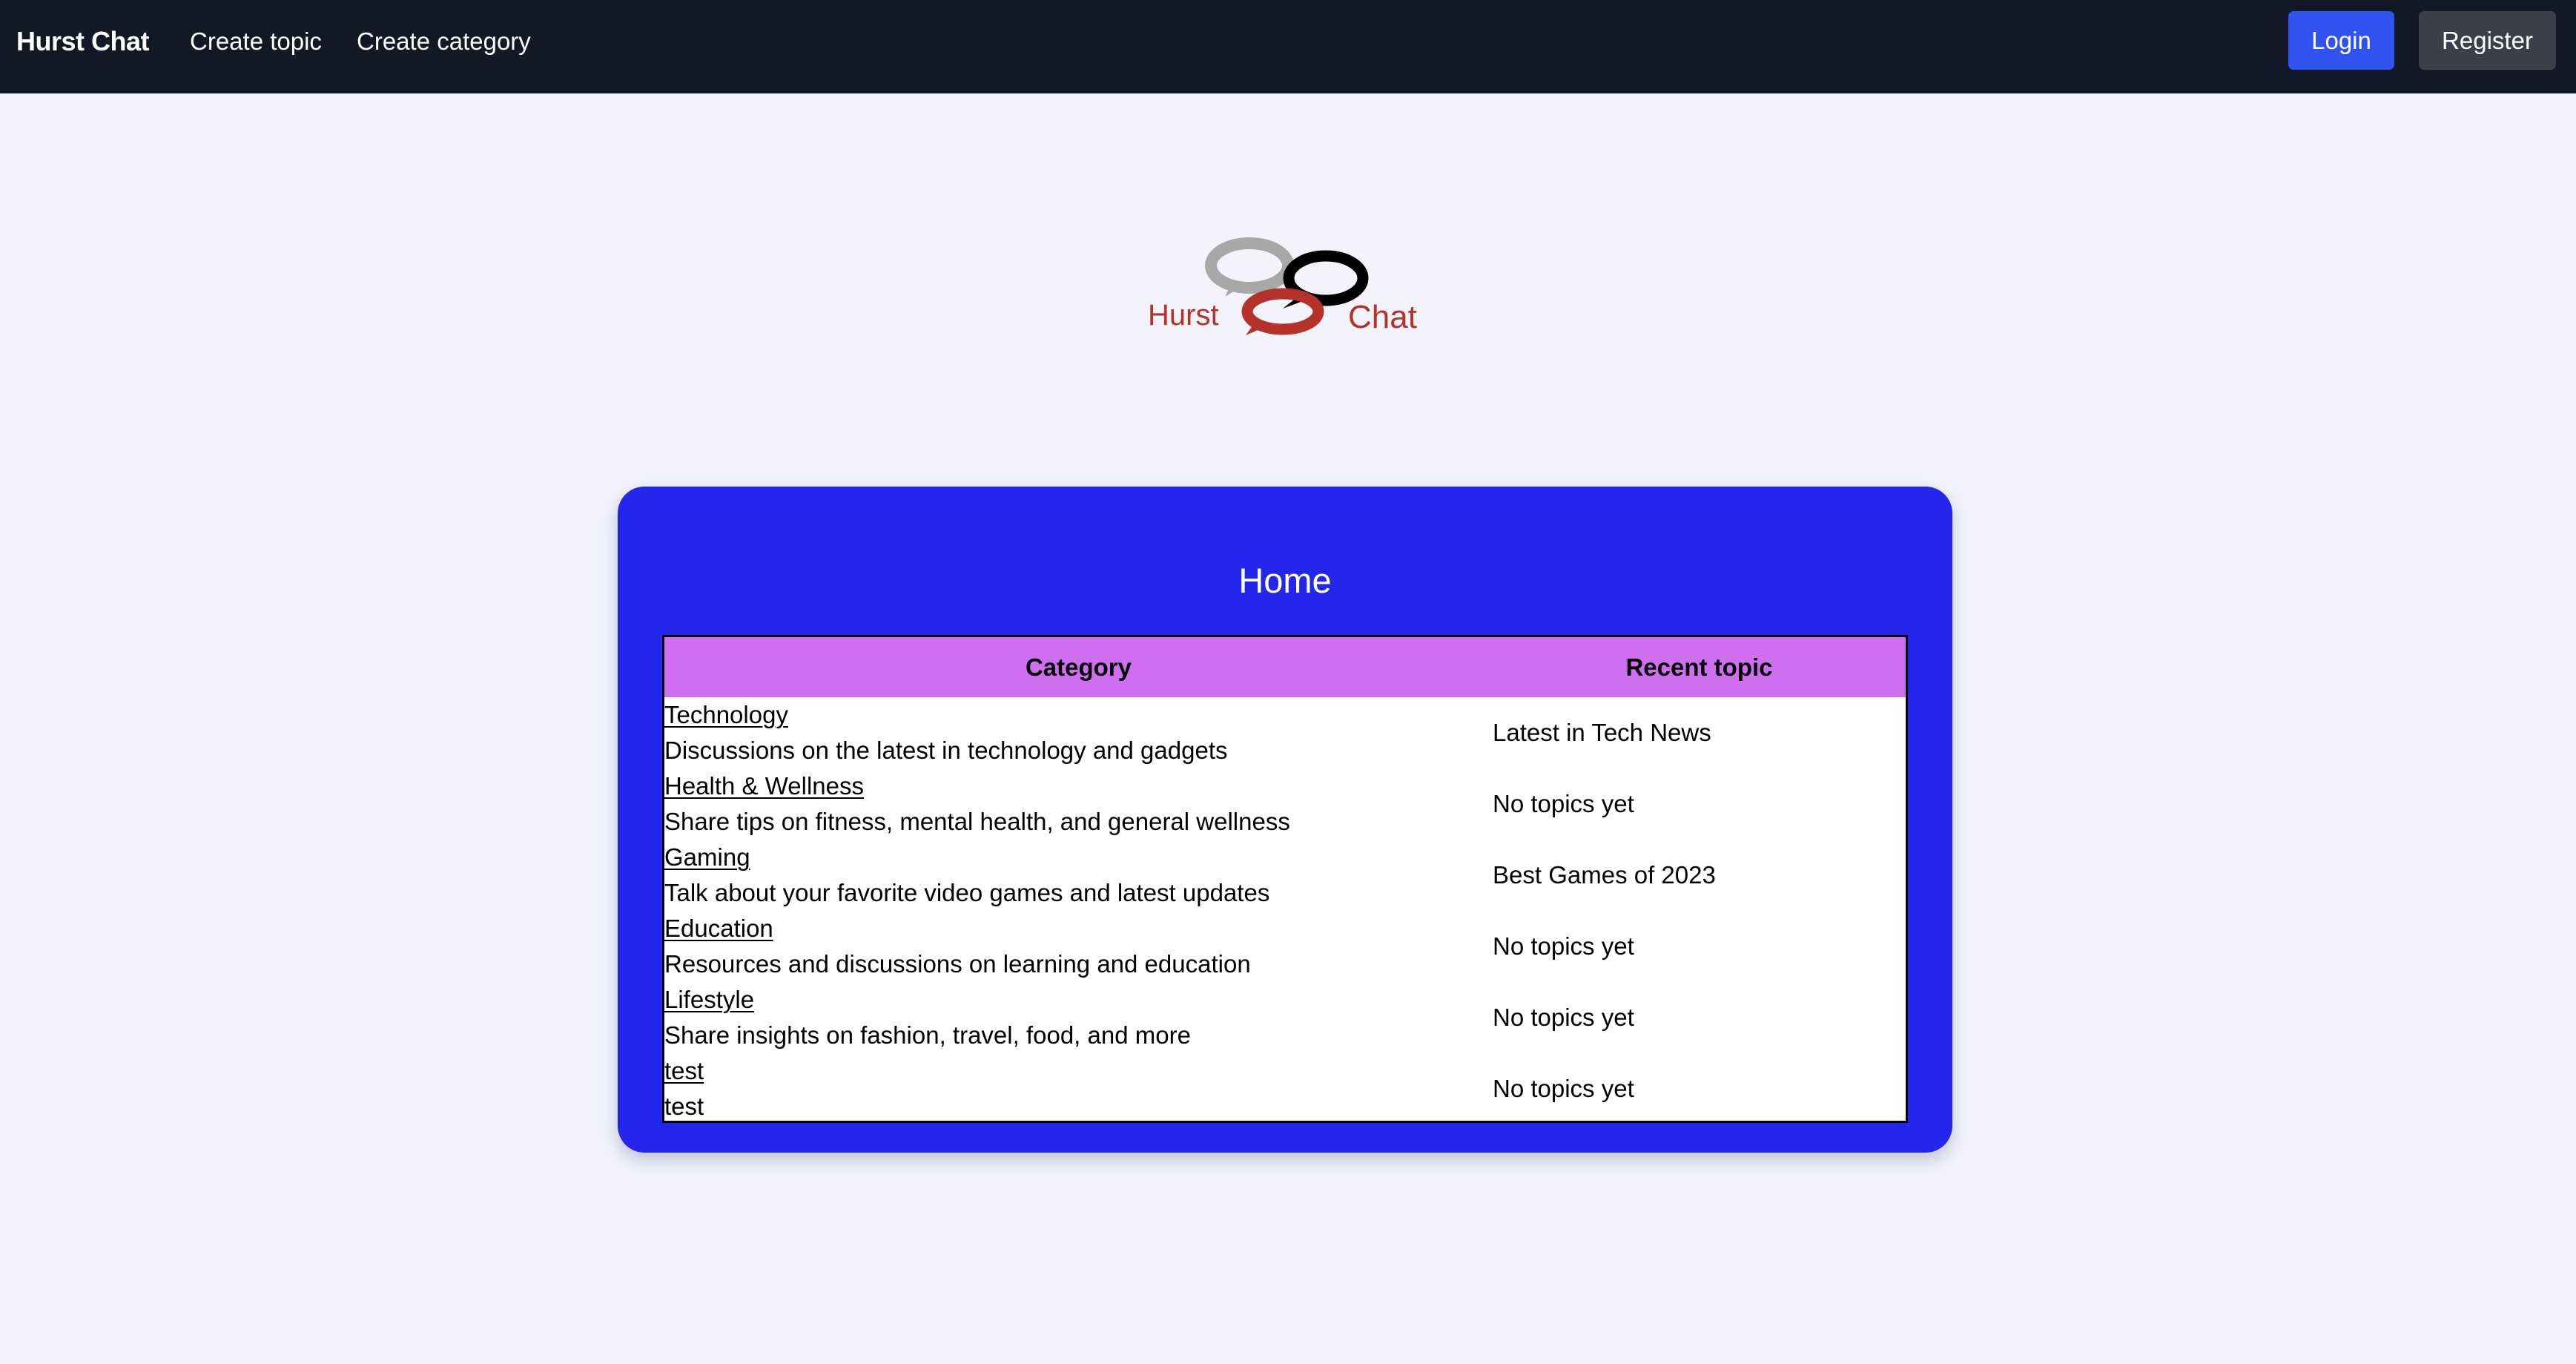 The image size is (2576, 1364). Describe the element at coordinates (1382, 317) in the screenshot. I see `logo-right-text: Chat` at that location.